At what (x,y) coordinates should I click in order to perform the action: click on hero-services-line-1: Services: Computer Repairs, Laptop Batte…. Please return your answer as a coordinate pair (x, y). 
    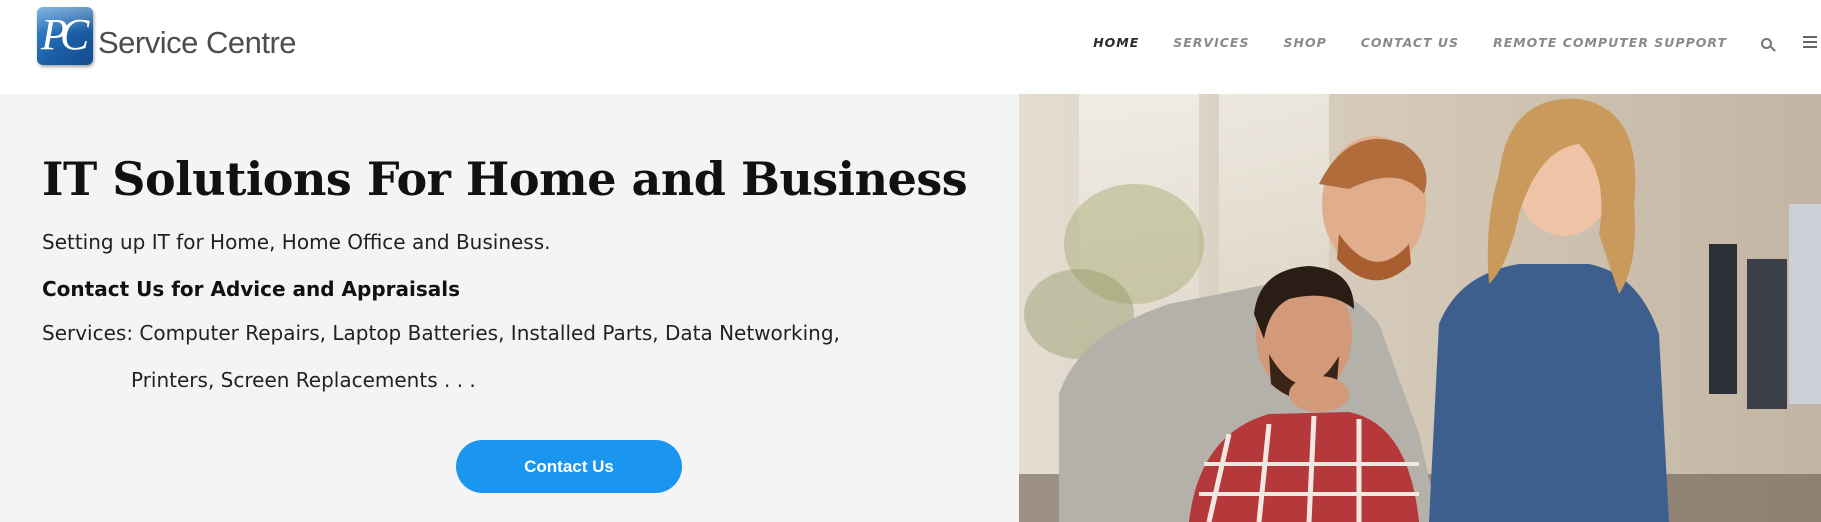
    Looking at the image, I should click on (441, 333).